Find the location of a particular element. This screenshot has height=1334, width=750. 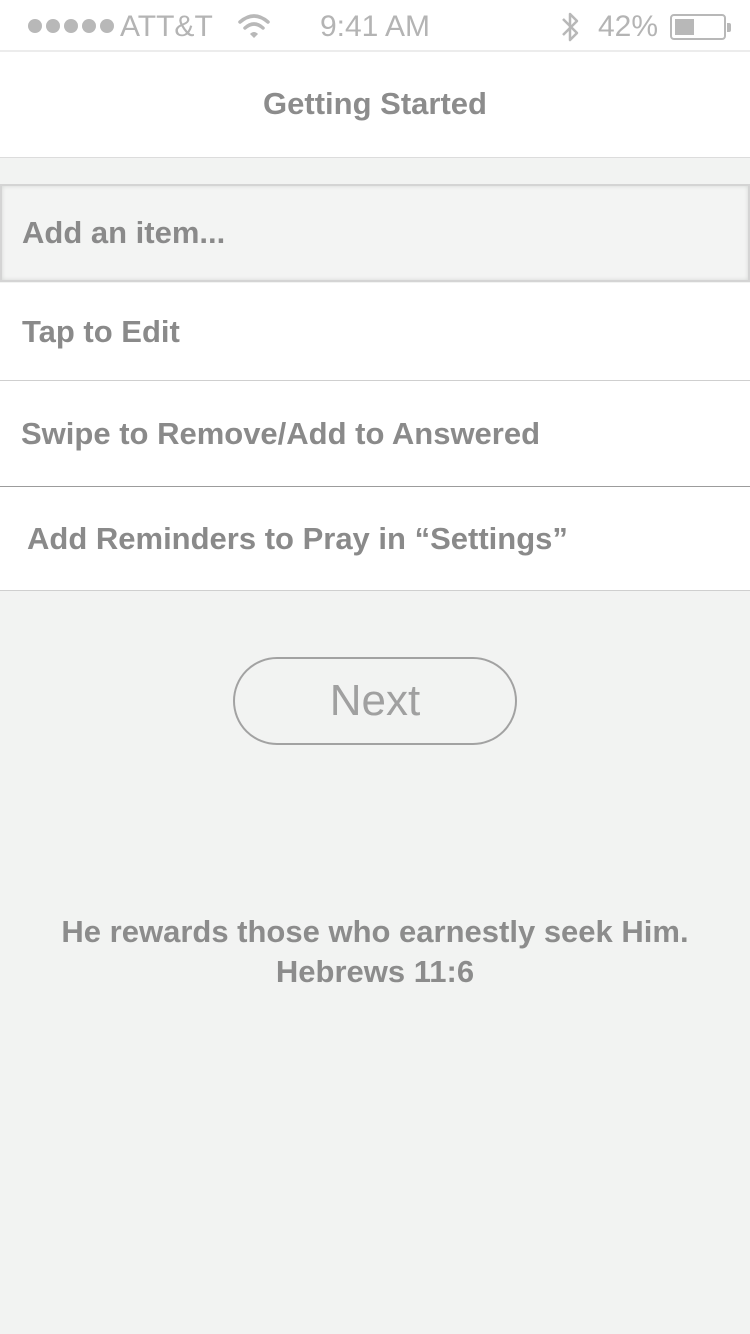

list-item-label: Tap to Edit is located at coordinates (101, 331).